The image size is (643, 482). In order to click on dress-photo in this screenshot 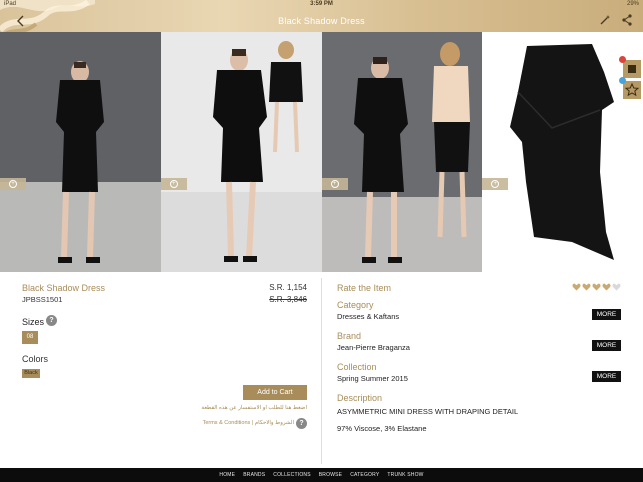, I will do `click(562, 152)`.